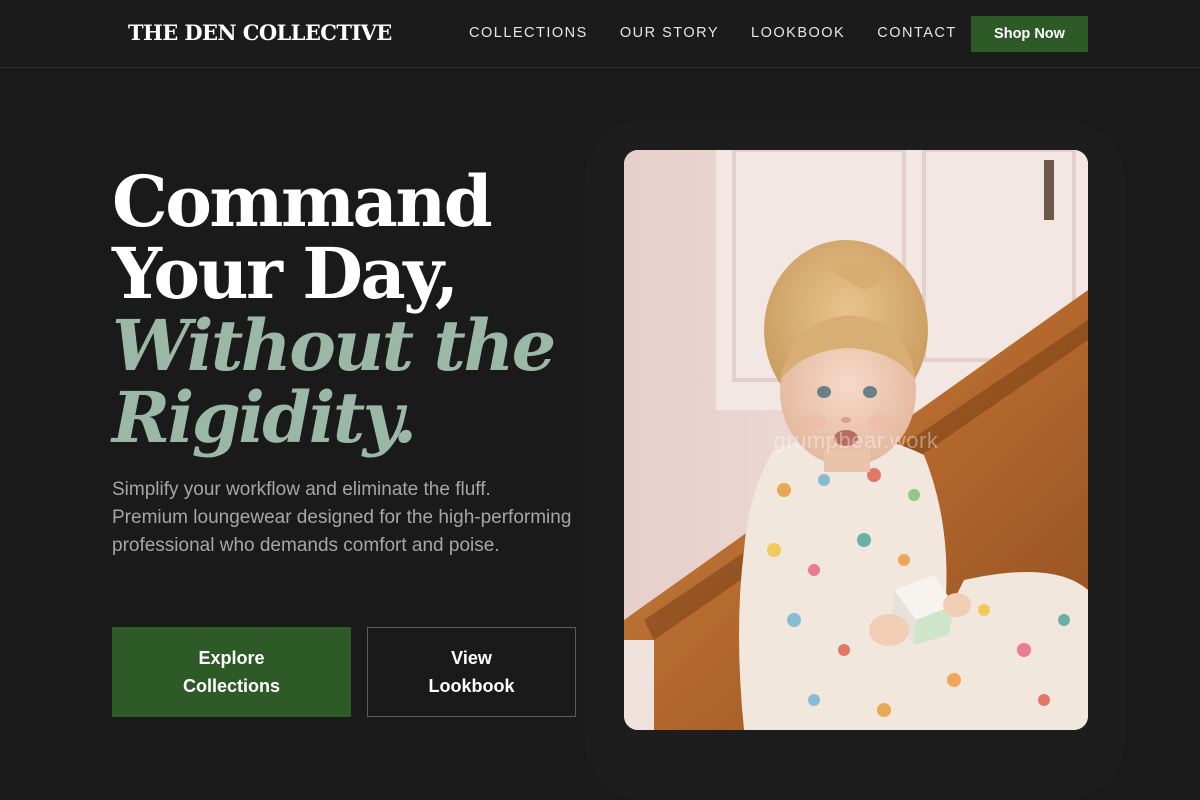 The image size is (1200, 800). What do you see at coordinates (917, 33) in the screenshot?
I see `nav-link-contact: CONTACT` at bounding box center [917, 33].